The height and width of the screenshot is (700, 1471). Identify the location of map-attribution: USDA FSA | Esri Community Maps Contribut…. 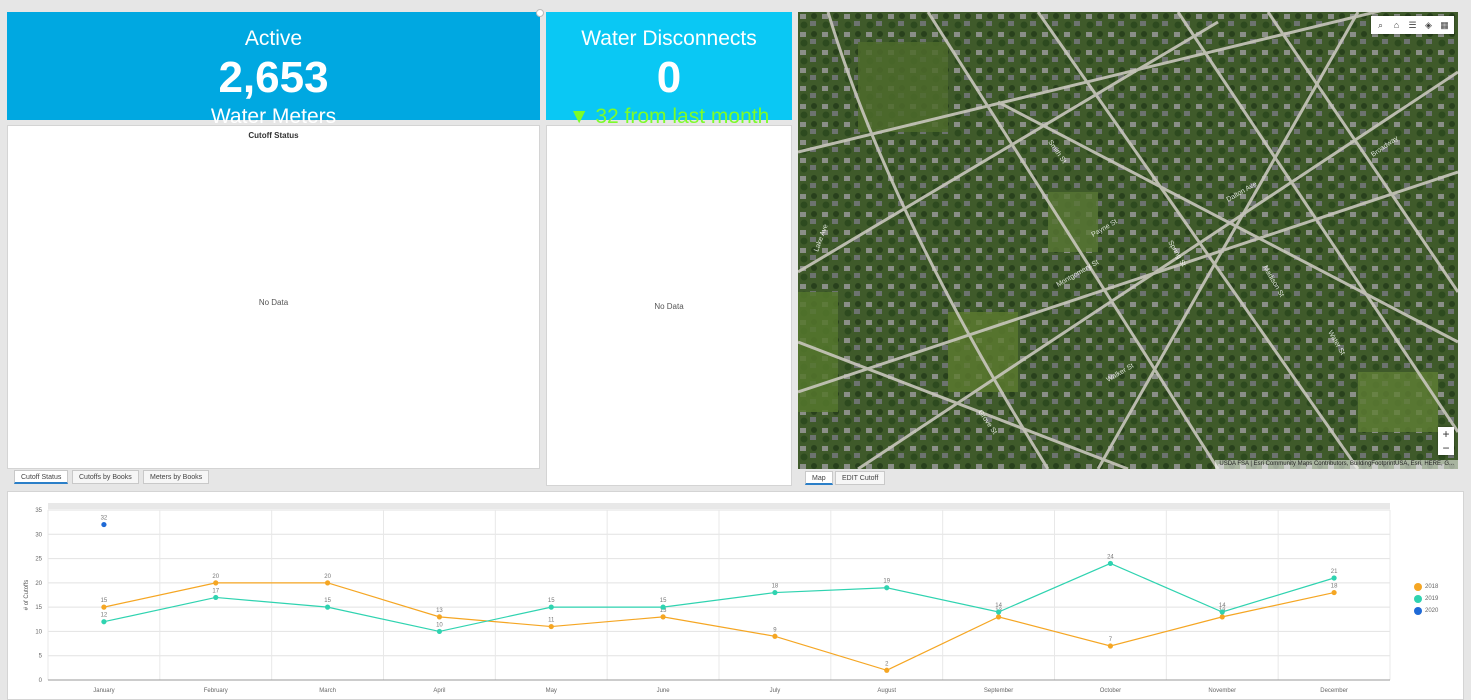
(1336, 464).